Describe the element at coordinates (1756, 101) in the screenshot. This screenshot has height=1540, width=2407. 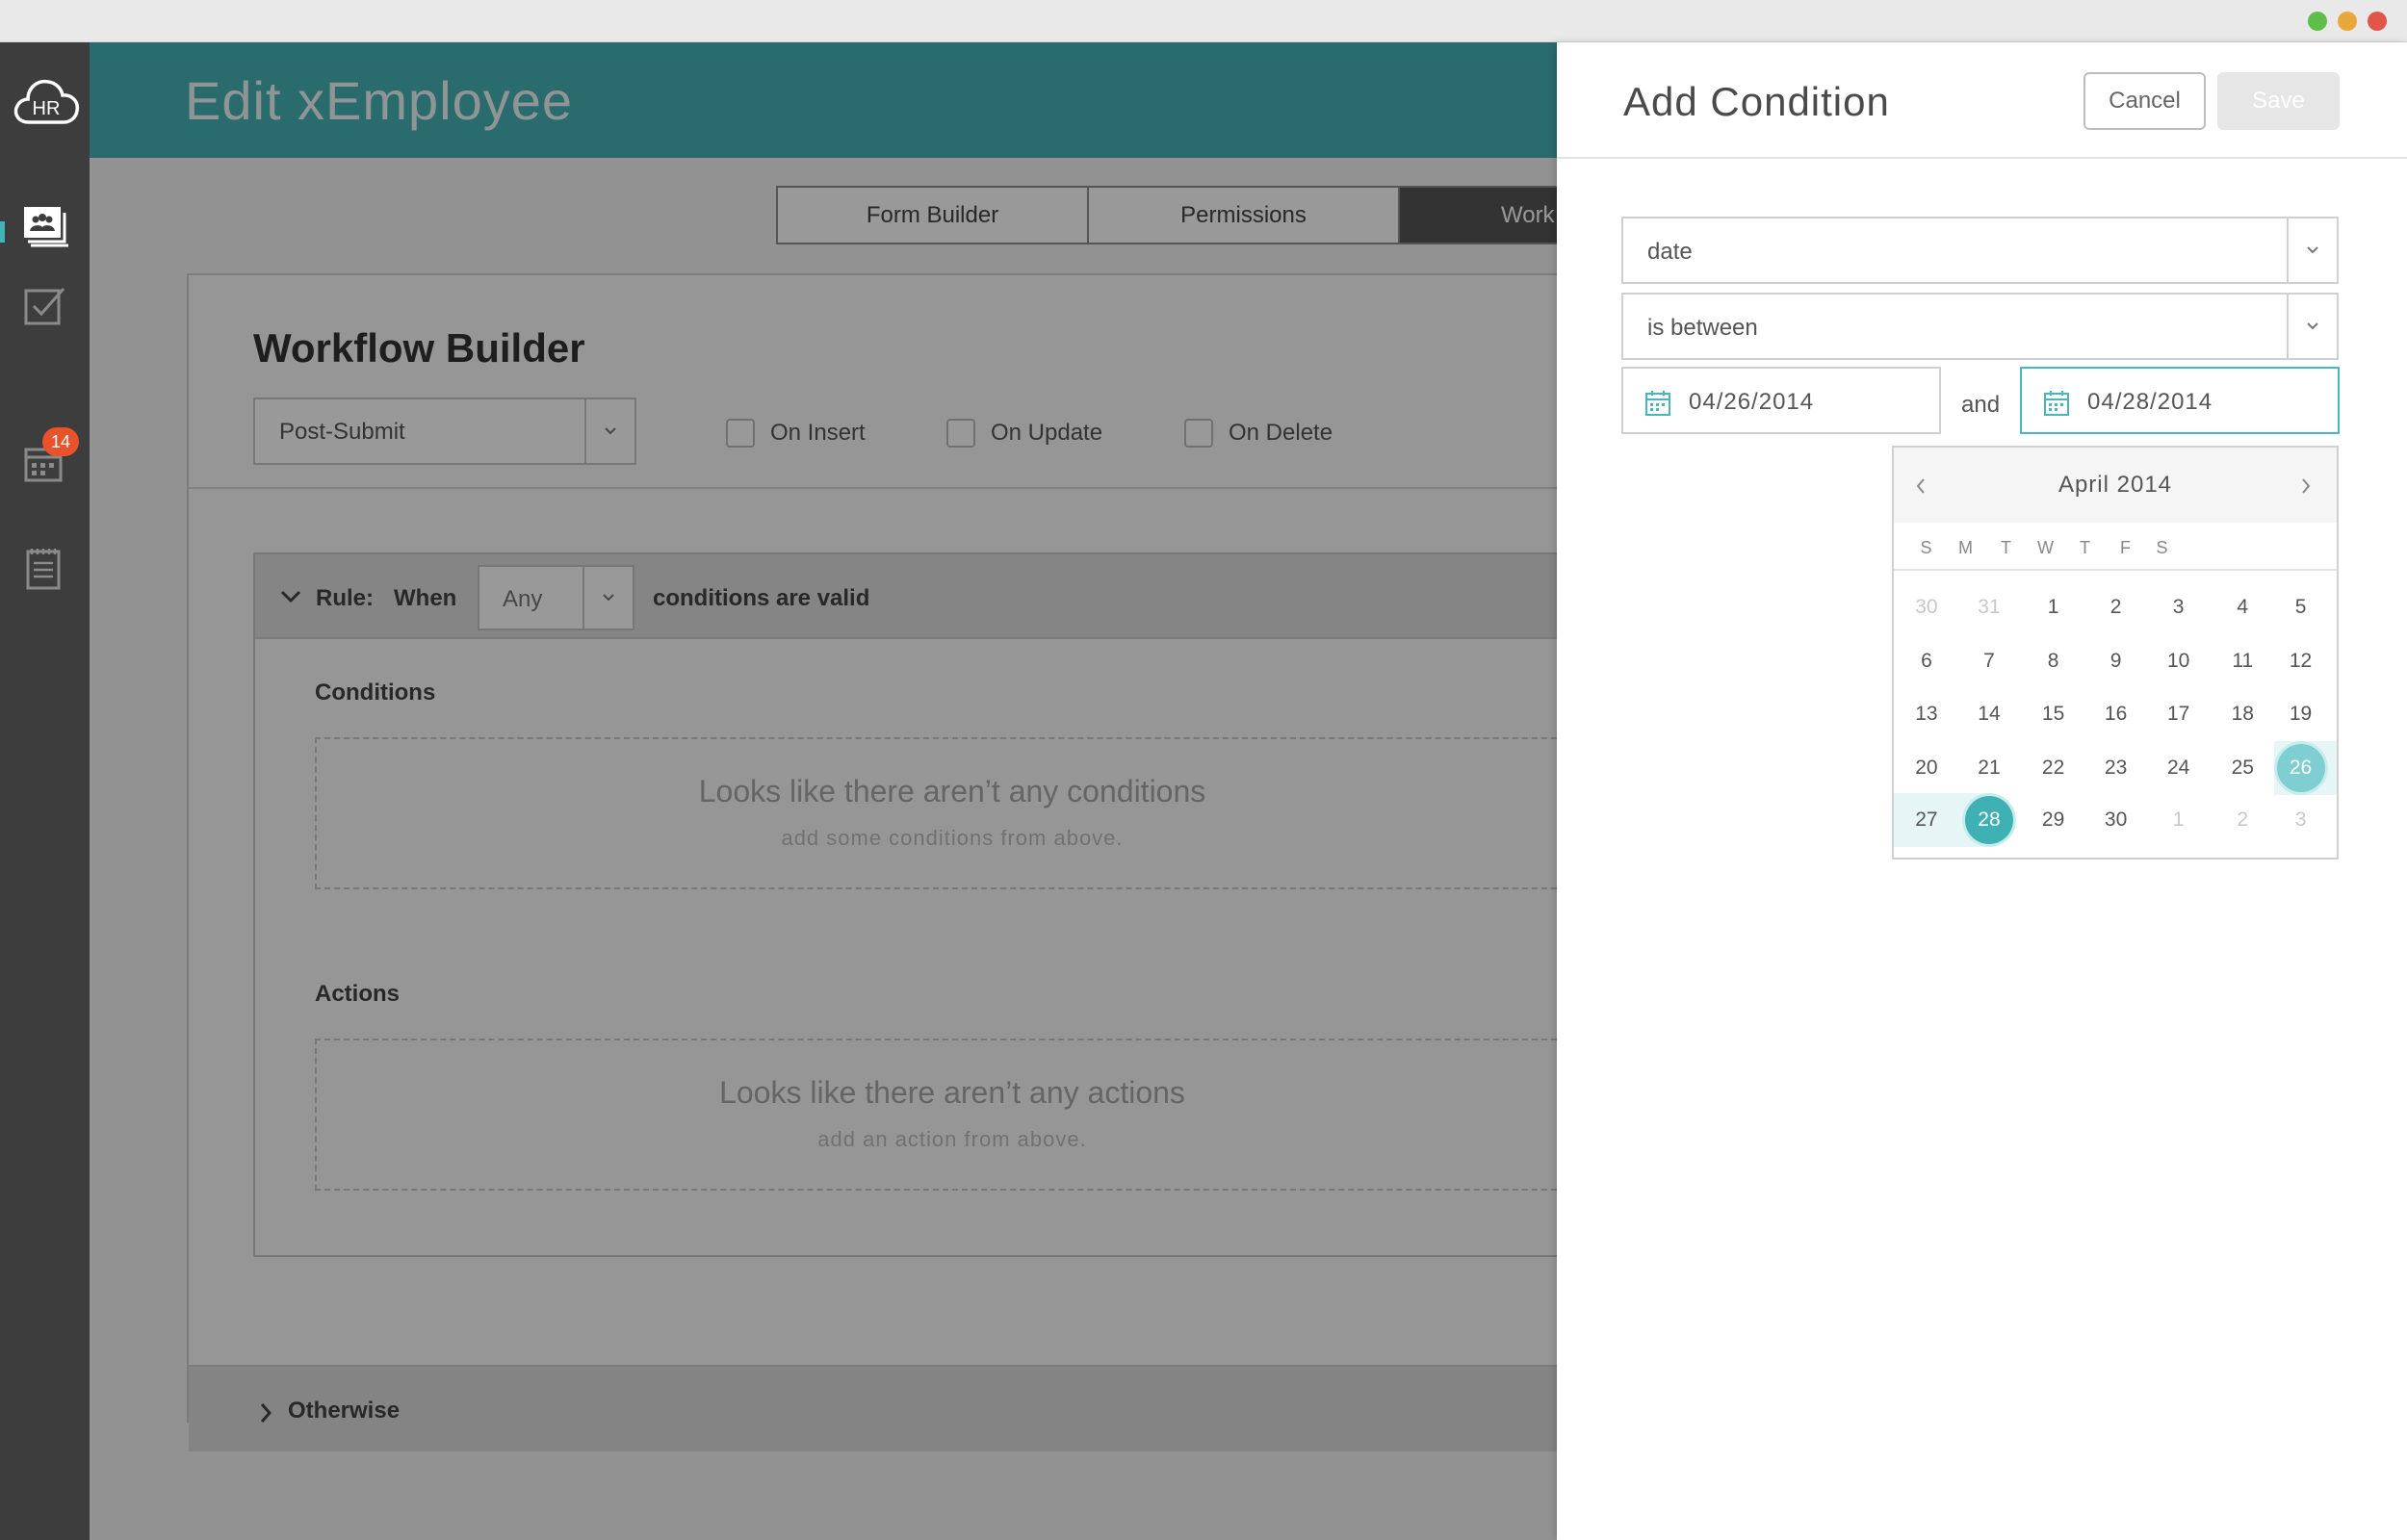
I see `panel-title: Add Condition` at that location.